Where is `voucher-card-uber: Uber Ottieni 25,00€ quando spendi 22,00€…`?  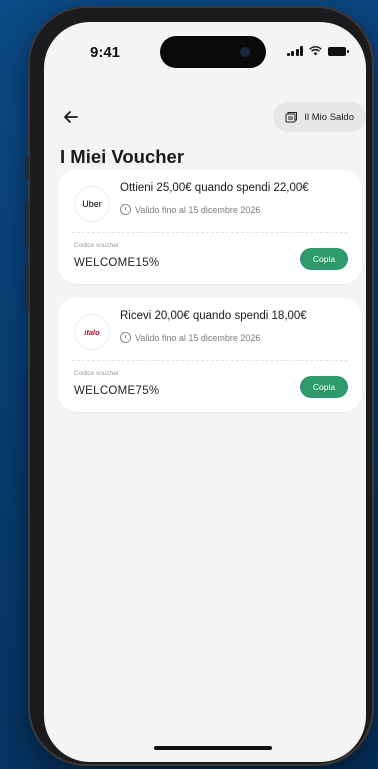 voucher-card-uber: Uber Ottieni 25,00€ quando spendi 22,00€… is located at coordinates (210, 227).